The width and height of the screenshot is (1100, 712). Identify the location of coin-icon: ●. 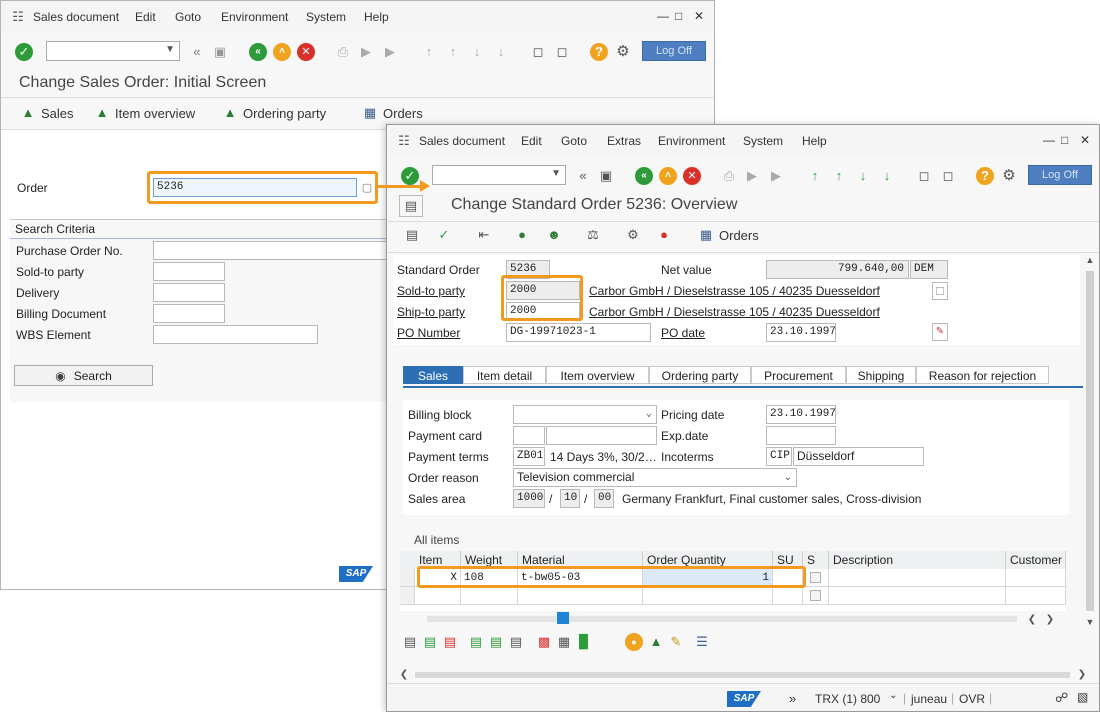
(634, 642).